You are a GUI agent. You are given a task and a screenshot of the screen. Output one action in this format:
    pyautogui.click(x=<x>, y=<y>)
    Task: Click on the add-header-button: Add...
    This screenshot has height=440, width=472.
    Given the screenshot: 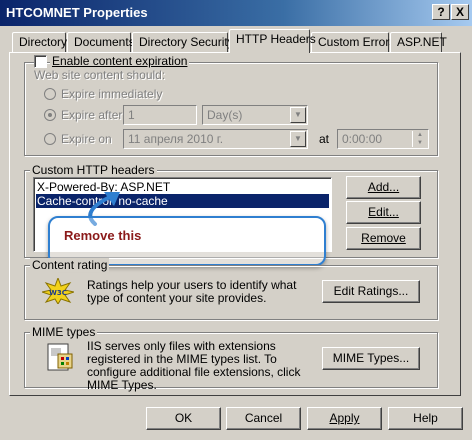 What is the action you would take?
    pyautogui.click(x=383, y=187)
    